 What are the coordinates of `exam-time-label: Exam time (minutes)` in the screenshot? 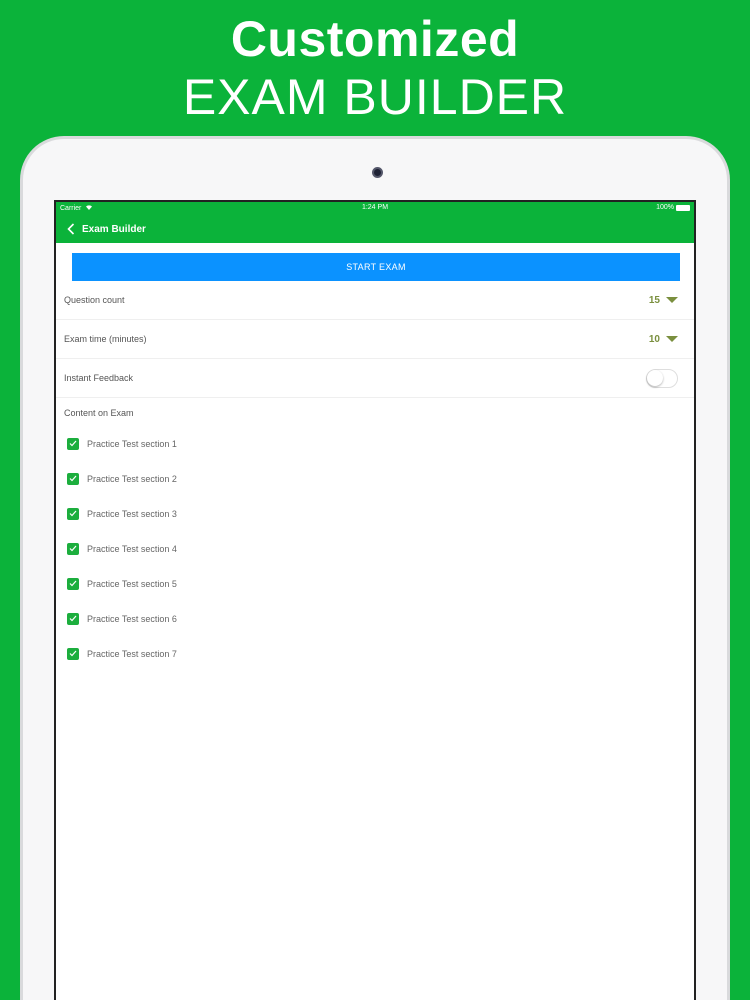 It's located at (105, 339).